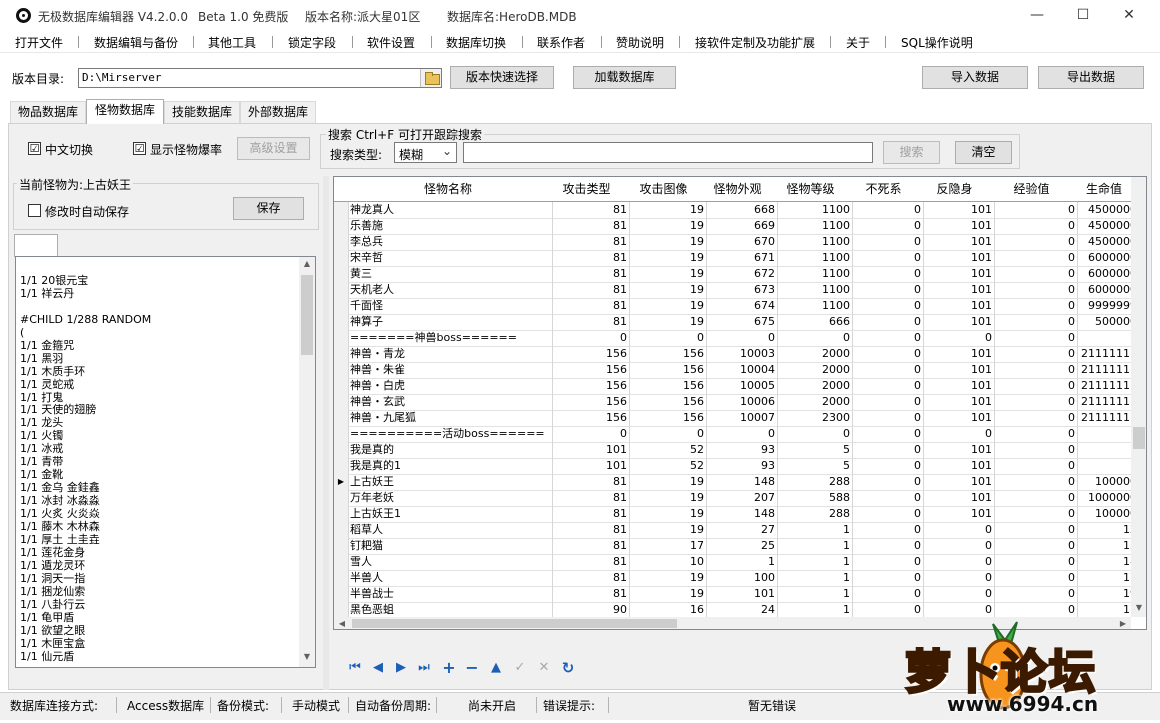 Image resolution: width=1160 pixels, height=723 pixels. I want to click on show-drop-checkbox: ☑, so click(139, 148).